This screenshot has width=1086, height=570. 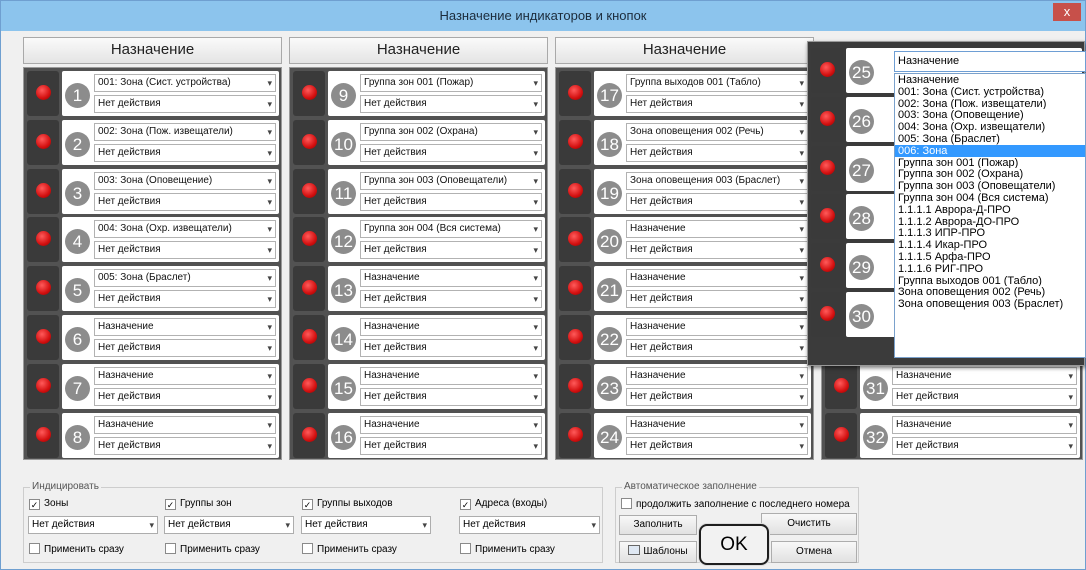 What do you see at coordinates (990, 222) in the screenshot?
I see `dropdown-option: 1.1.1.2 Аврора-ДО-ПРО` at bounding box center [990, 222].